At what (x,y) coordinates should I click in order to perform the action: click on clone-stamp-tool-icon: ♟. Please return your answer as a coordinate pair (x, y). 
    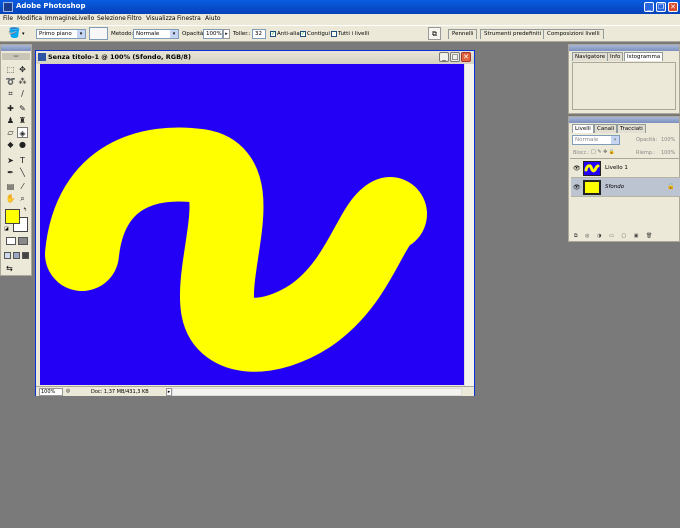
    Looking at the image, I should click on (10, 120).